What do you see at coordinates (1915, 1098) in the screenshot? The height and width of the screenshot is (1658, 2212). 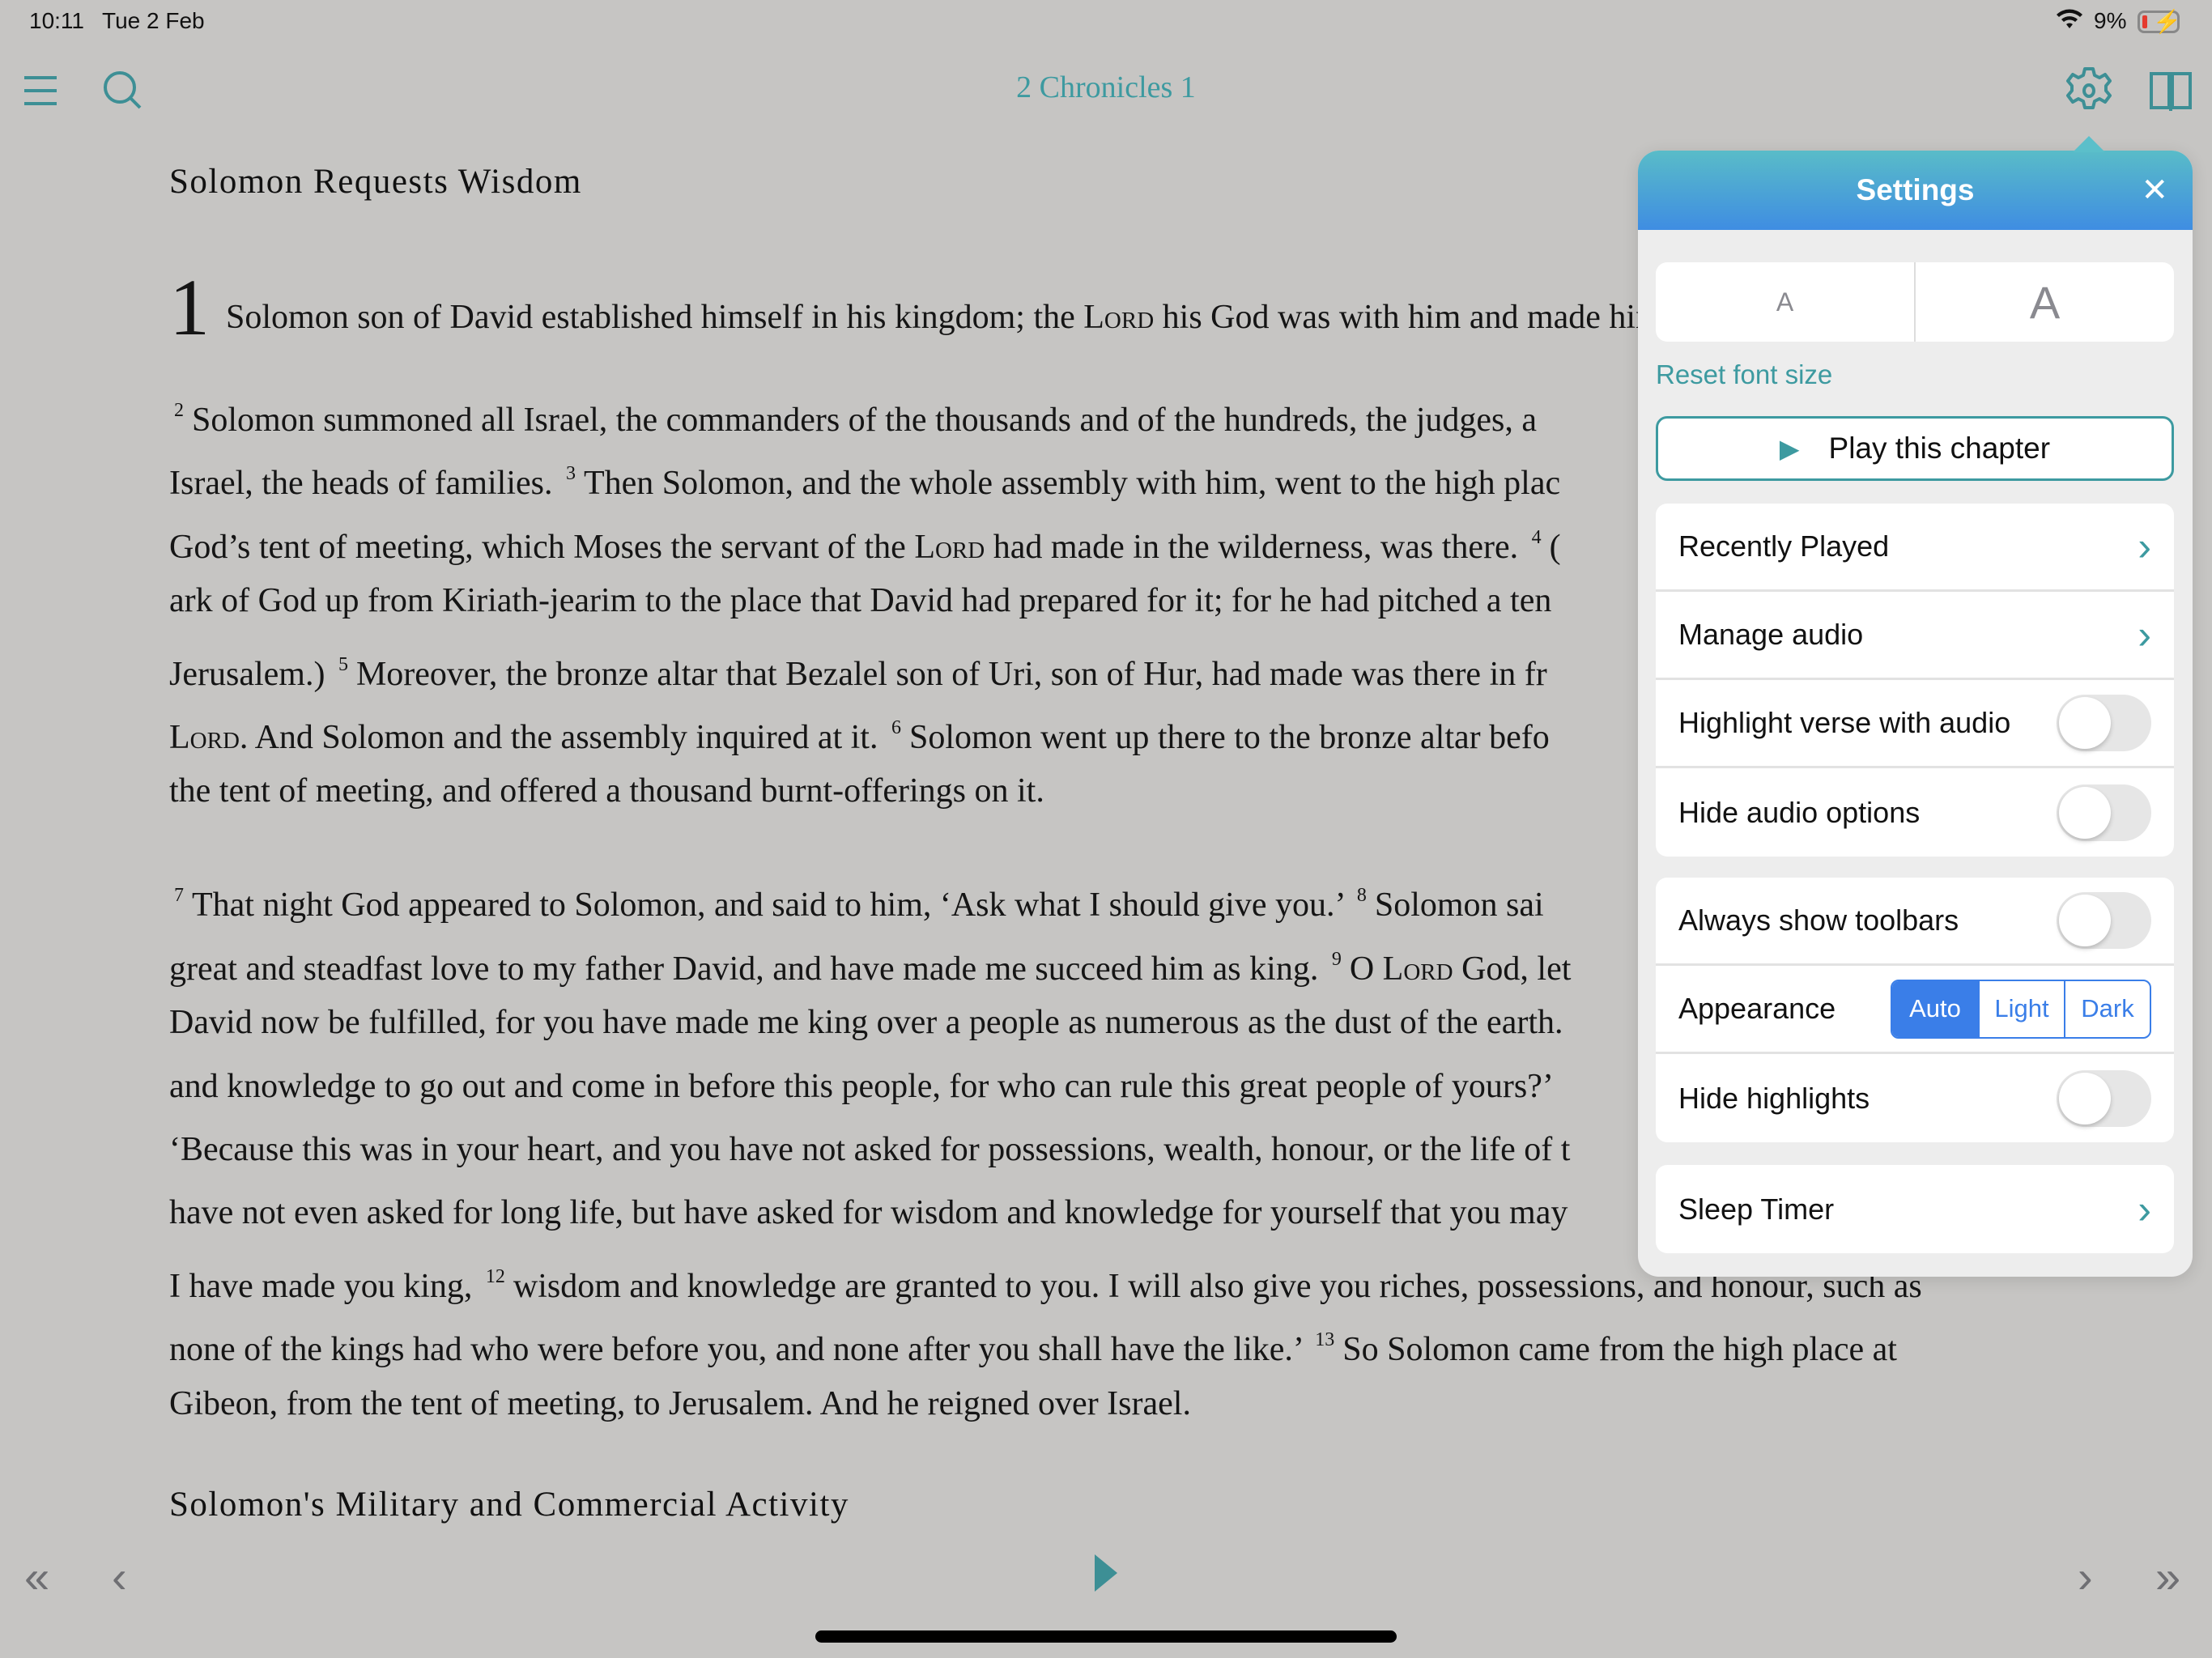 I see `hide-highlights-row: Hide highlights` at bounding box center [1915, 1098].